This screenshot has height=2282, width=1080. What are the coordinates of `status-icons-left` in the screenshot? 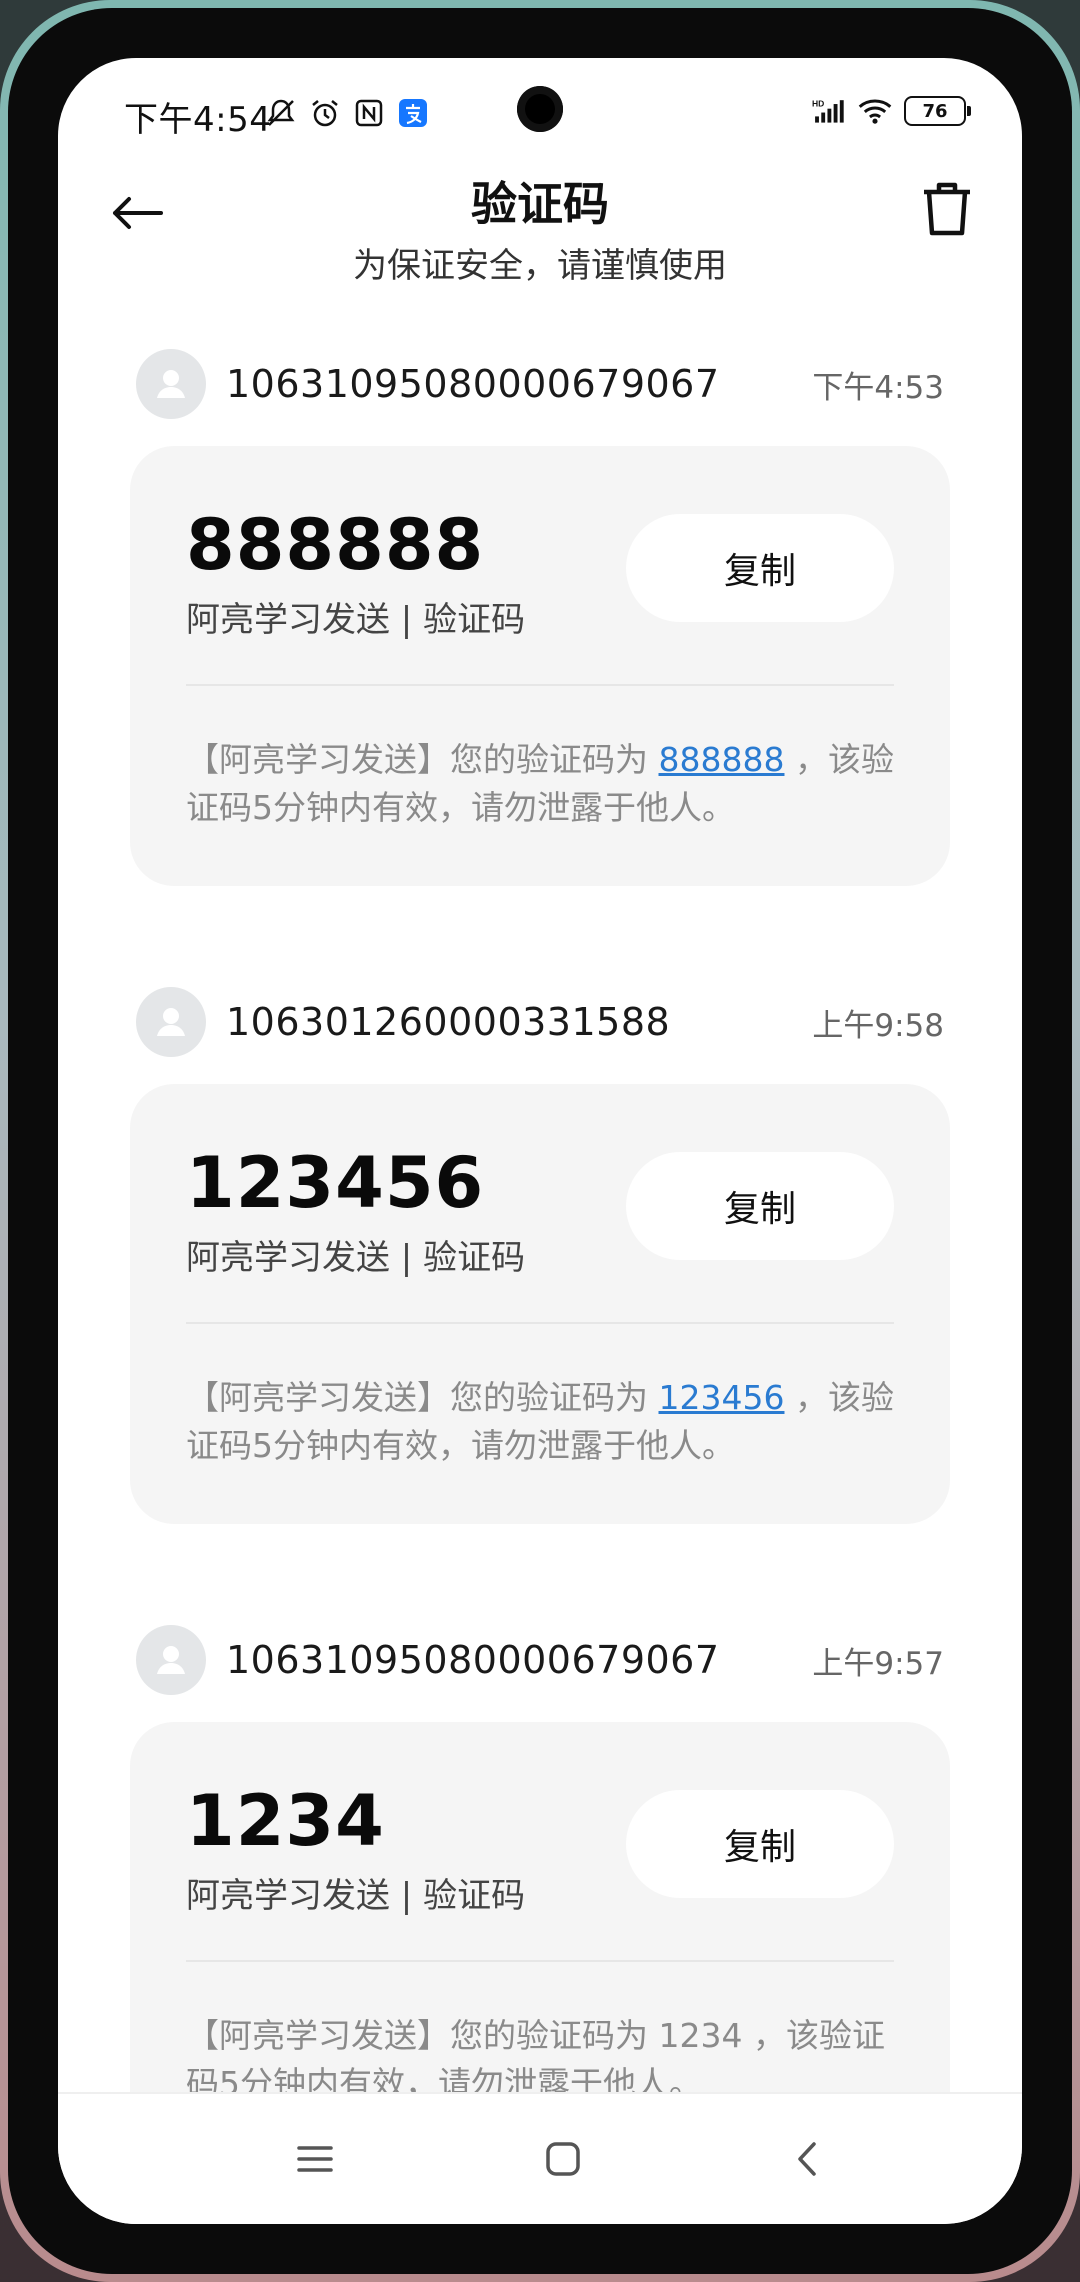 It's located at (347, 113).